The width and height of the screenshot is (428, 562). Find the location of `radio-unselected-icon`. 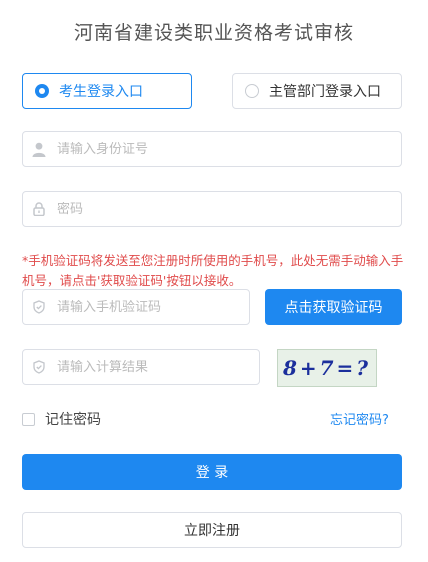

radio-unselected-icon is located at coordinates (252, 91).